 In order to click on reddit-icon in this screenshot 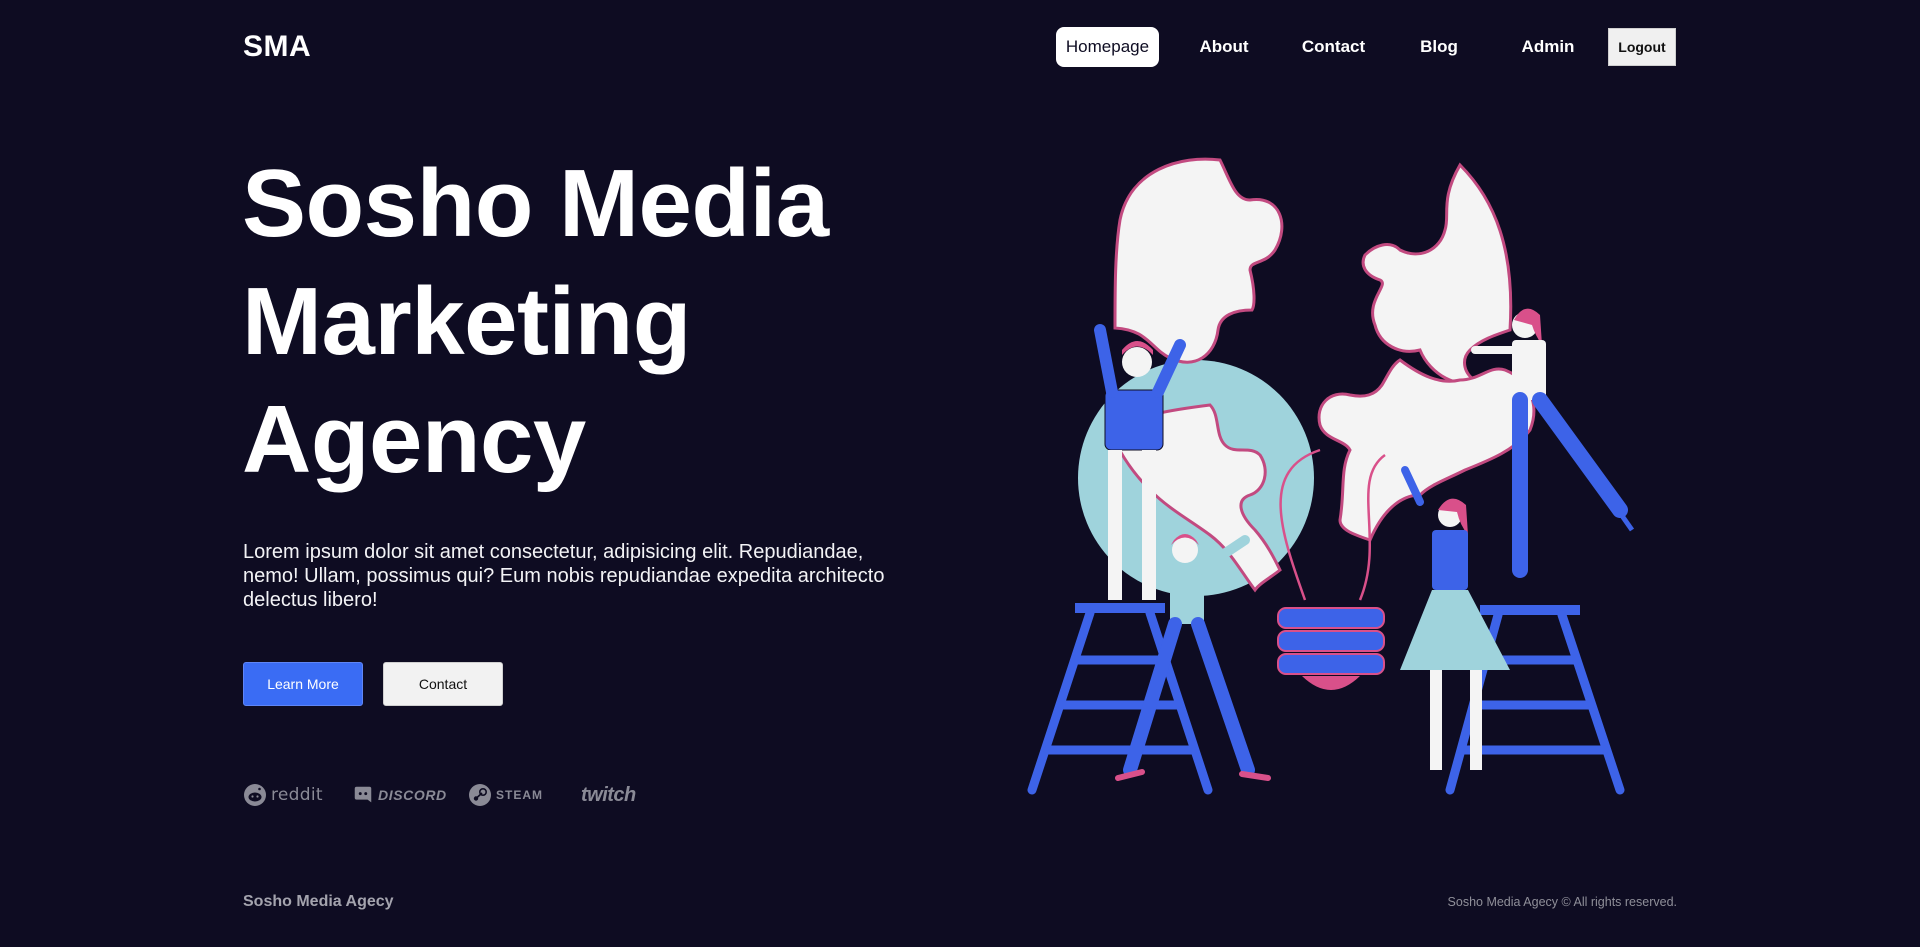, I will do `click(255, 795)`.